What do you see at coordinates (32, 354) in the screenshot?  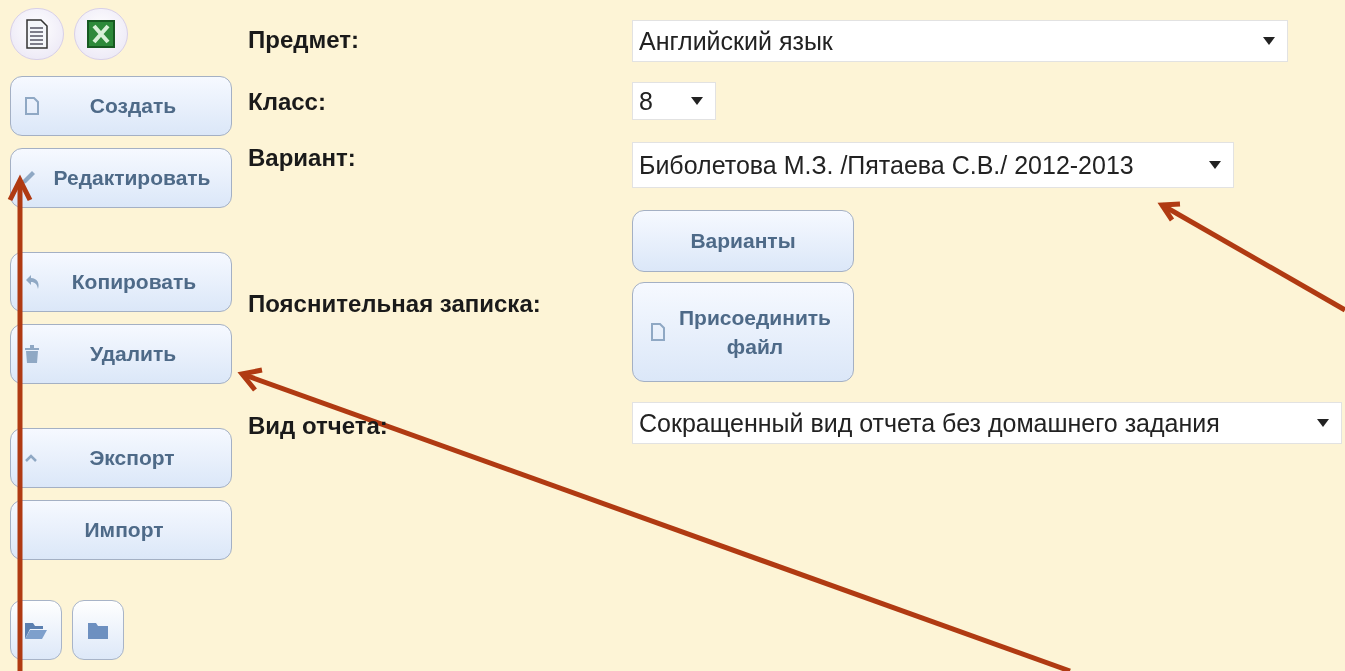 I see `trash-icon` at bounding box center [32, 354].